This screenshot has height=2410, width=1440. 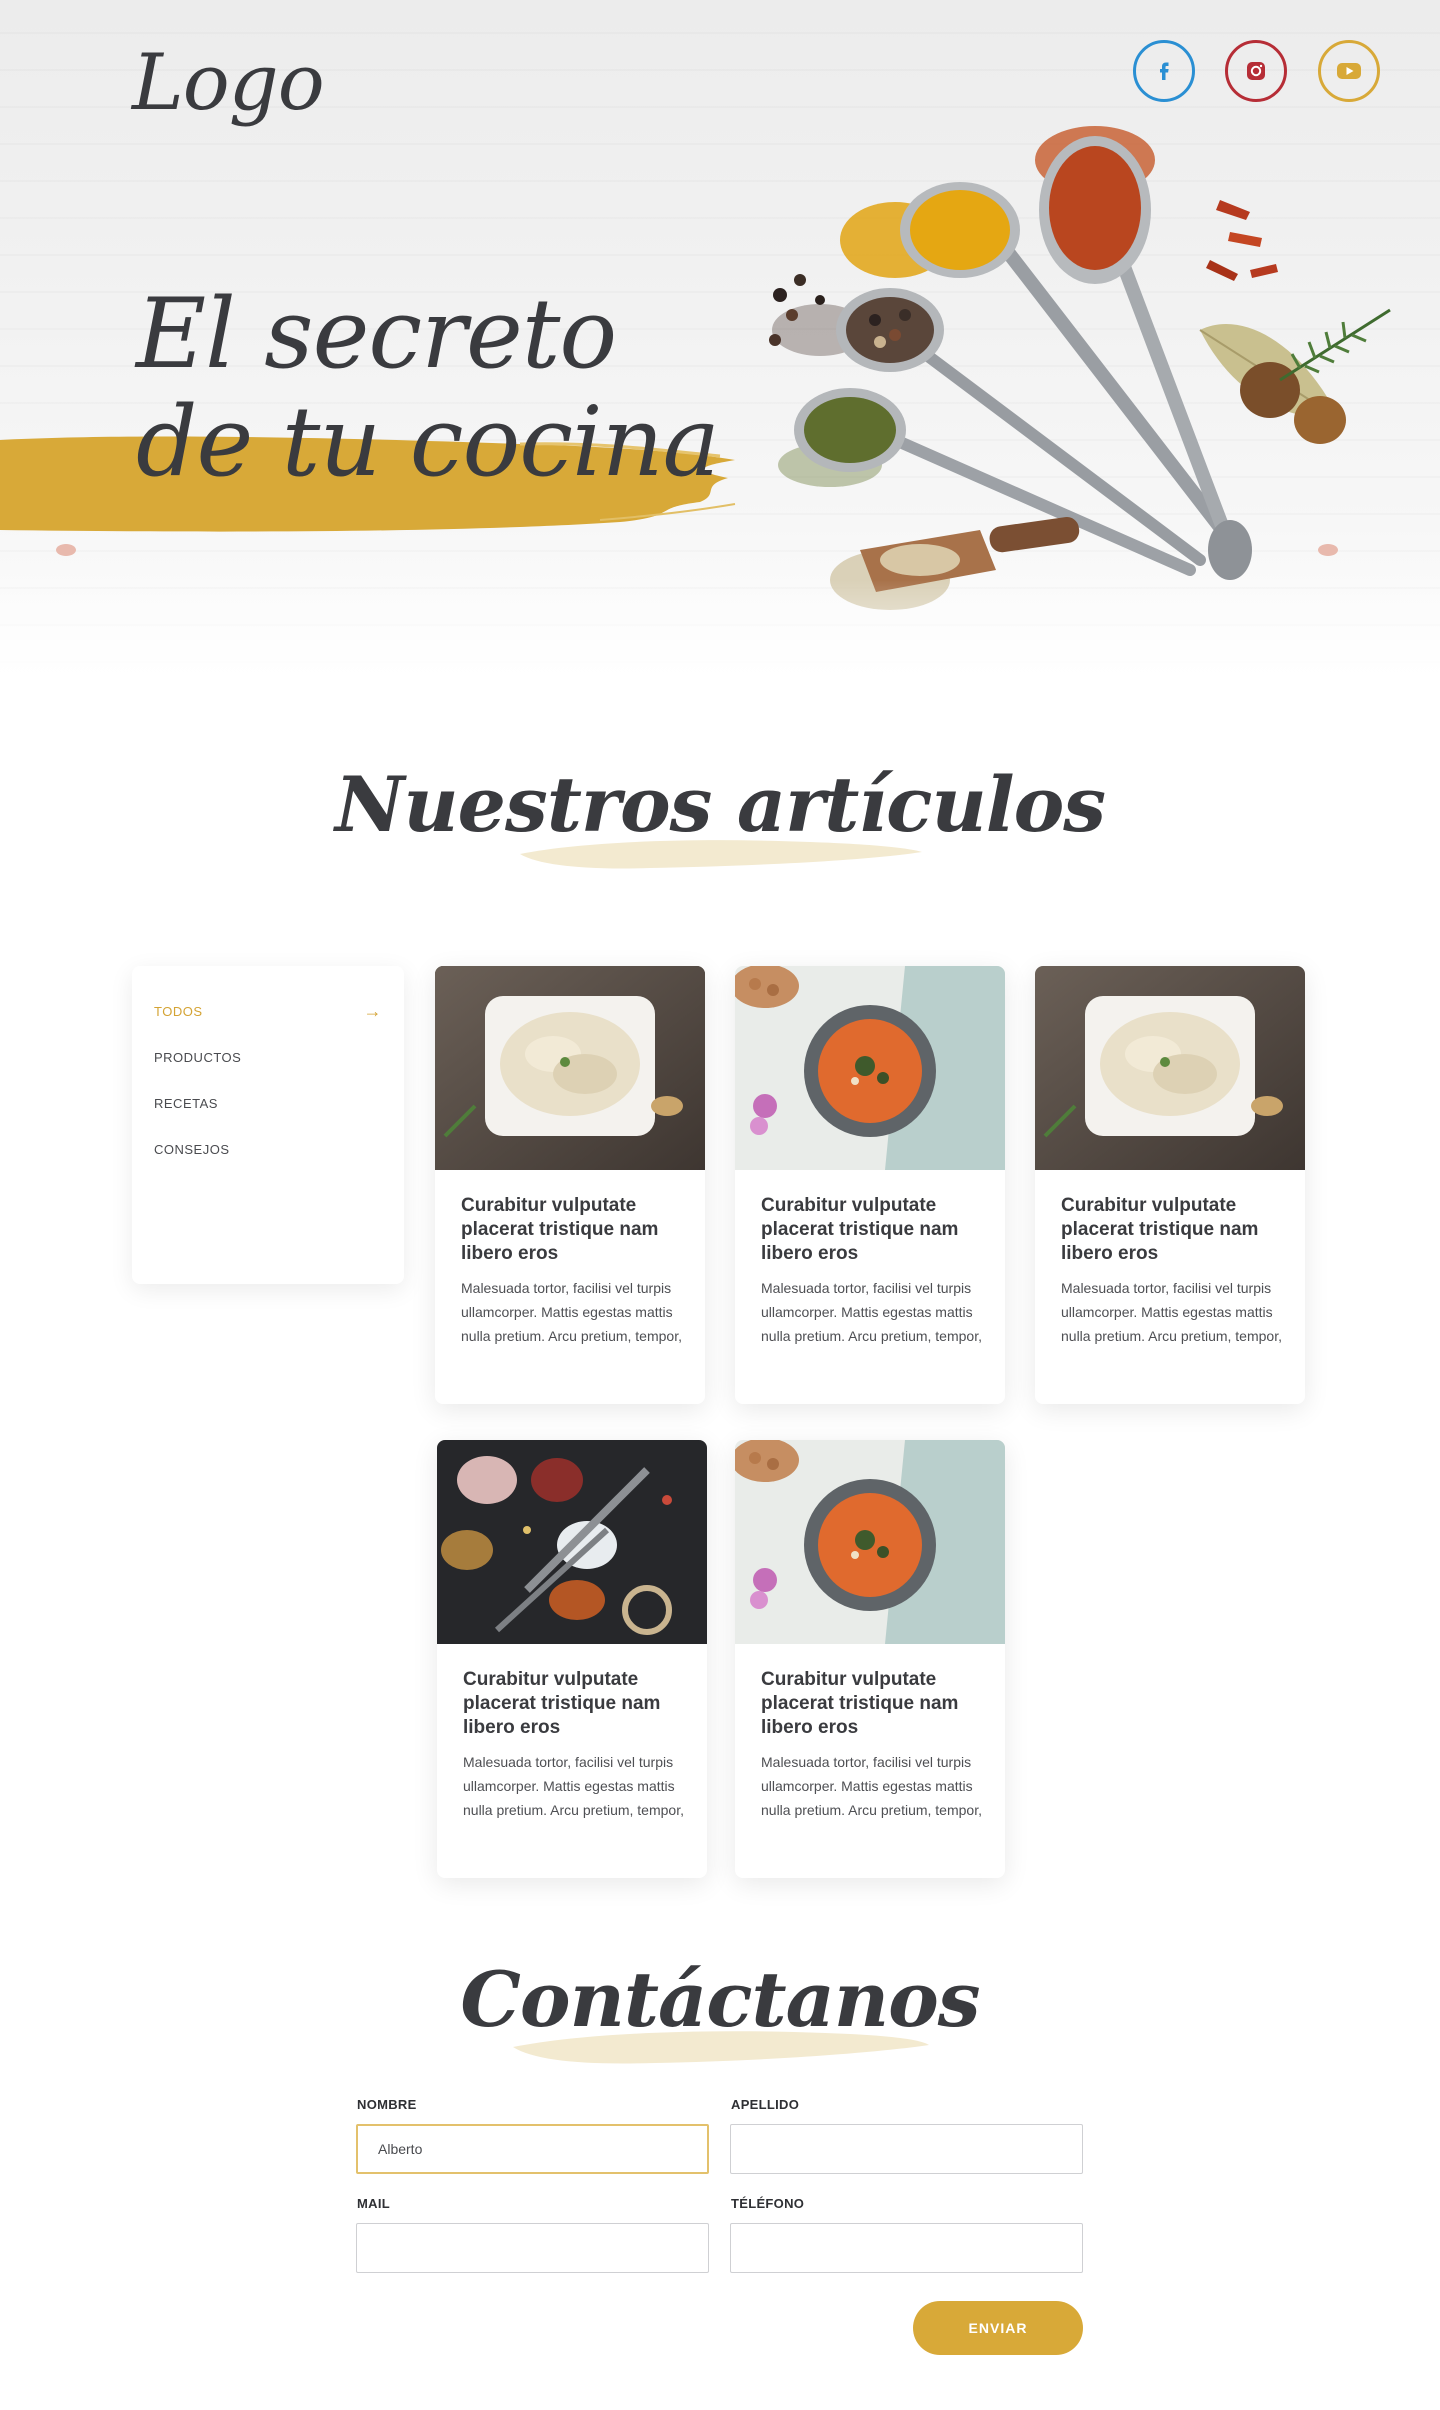 I want to click on telefono-input, so click(x=906, y=2248).